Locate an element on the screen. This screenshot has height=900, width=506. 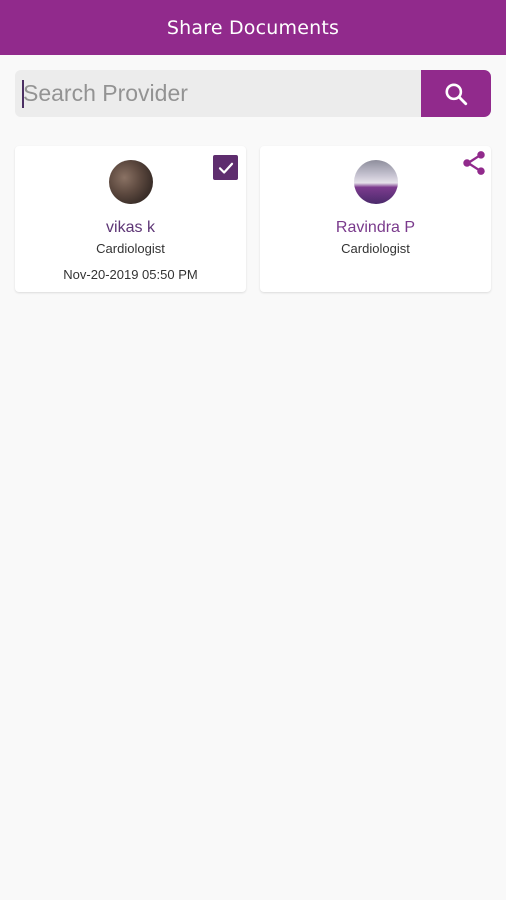
search-icon is located at coordinates (456, 93).